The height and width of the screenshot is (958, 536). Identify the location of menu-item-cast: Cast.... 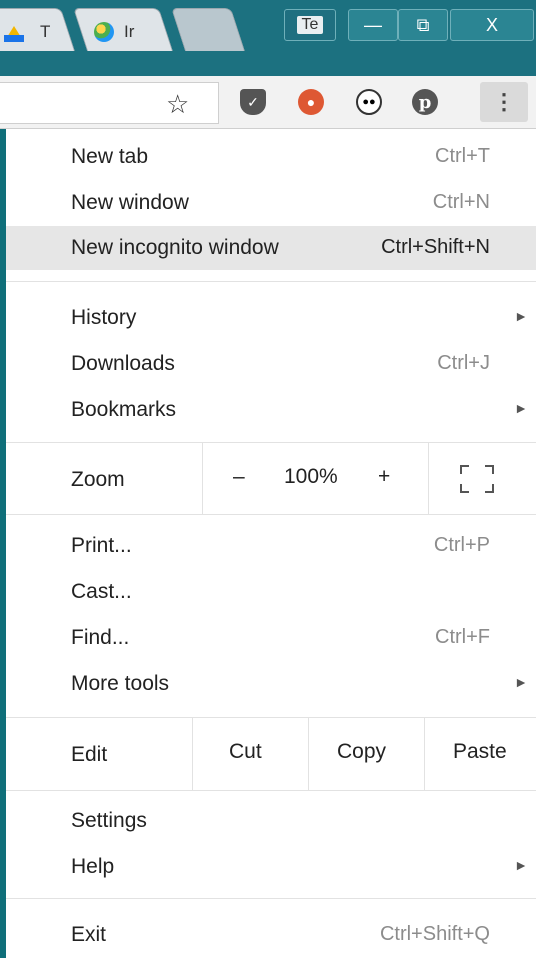
(271, 592).